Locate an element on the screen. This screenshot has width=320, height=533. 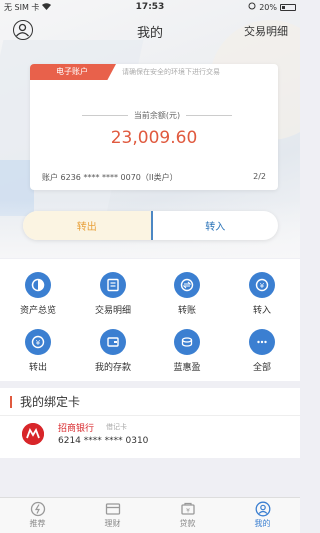
security-tip: 请确保在安全的环境下进行交易 is located at coordinates (171, 72).